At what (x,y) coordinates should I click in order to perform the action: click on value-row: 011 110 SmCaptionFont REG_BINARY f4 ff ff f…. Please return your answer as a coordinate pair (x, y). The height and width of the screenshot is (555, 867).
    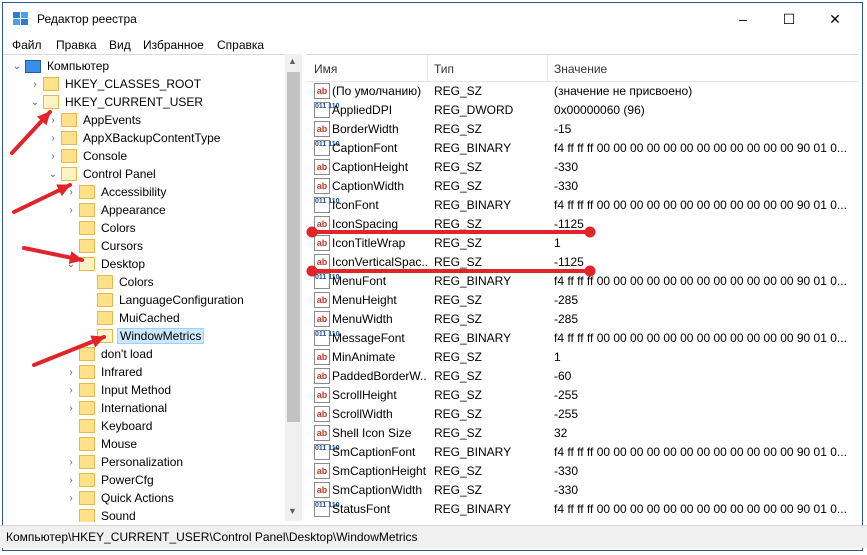
    Looking at the image, I should click on (582, 452).